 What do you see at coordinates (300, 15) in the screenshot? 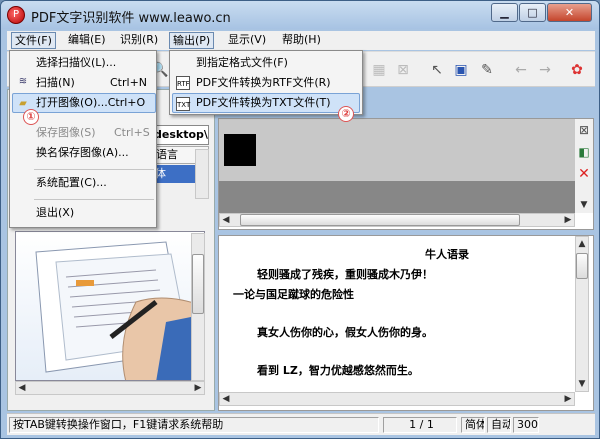
I see `title-bar: P PDF文字识别软件 www.leawo.cn ▁ □ ✕` at bounding box center [300, 15].